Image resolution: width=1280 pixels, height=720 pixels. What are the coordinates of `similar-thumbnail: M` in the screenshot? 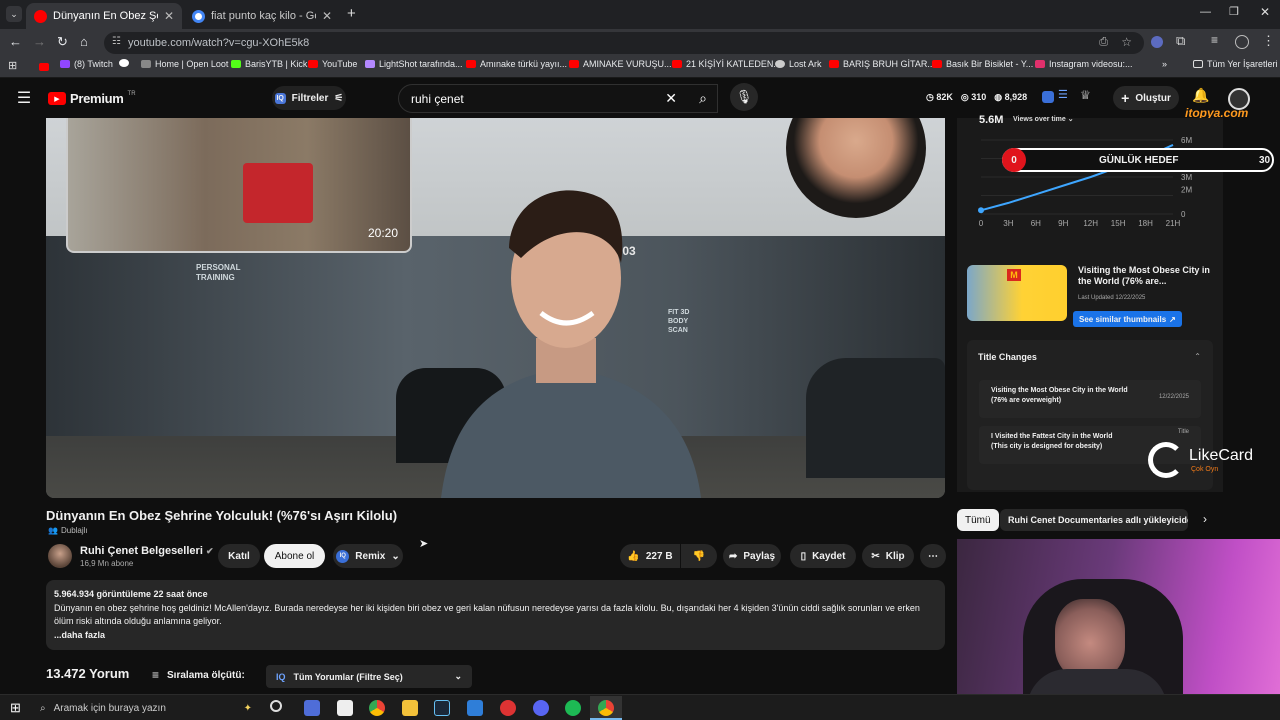 It's located at (1017, 293).